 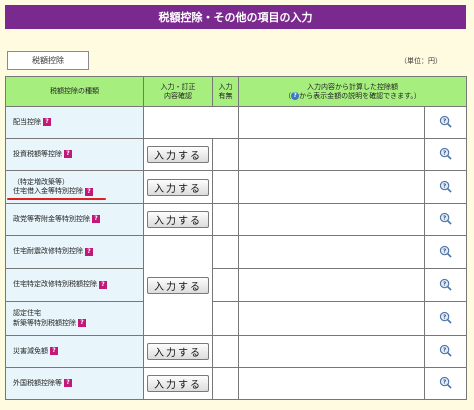 What do you see at coordinates (74, 383) in the screenshot?
I see `row-label-cell: 外国税額控除等?` at bounding box center [74, 383].